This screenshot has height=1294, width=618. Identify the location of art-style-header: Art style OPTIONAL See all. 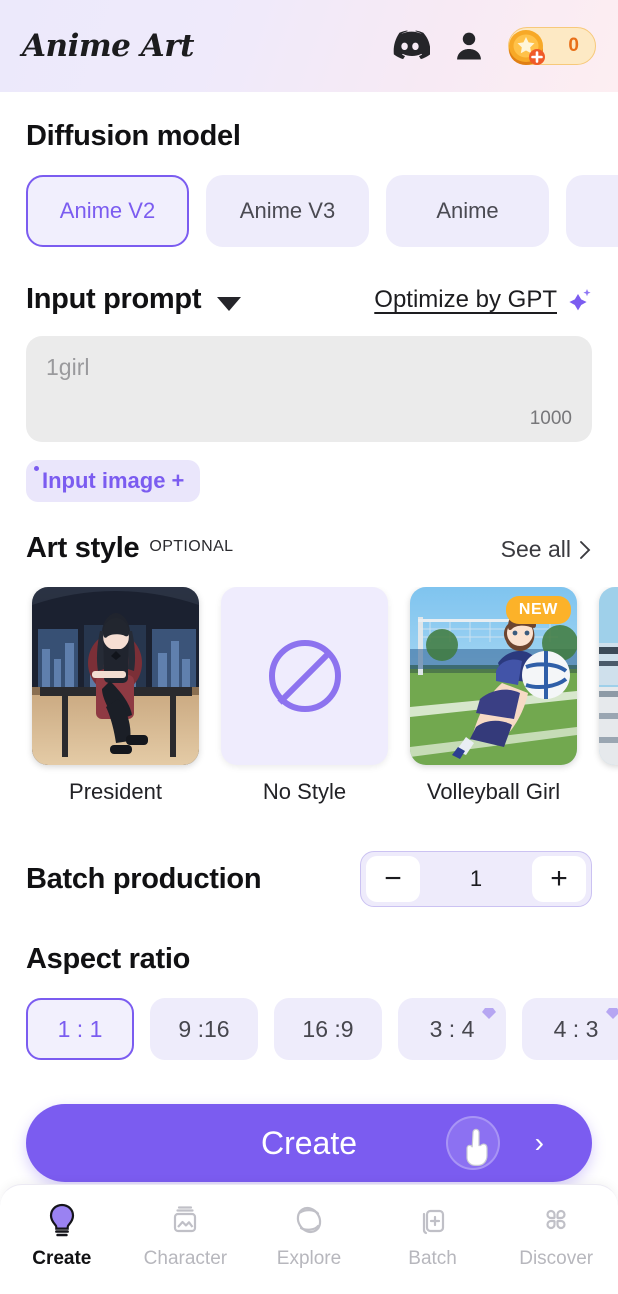
(309, 548).